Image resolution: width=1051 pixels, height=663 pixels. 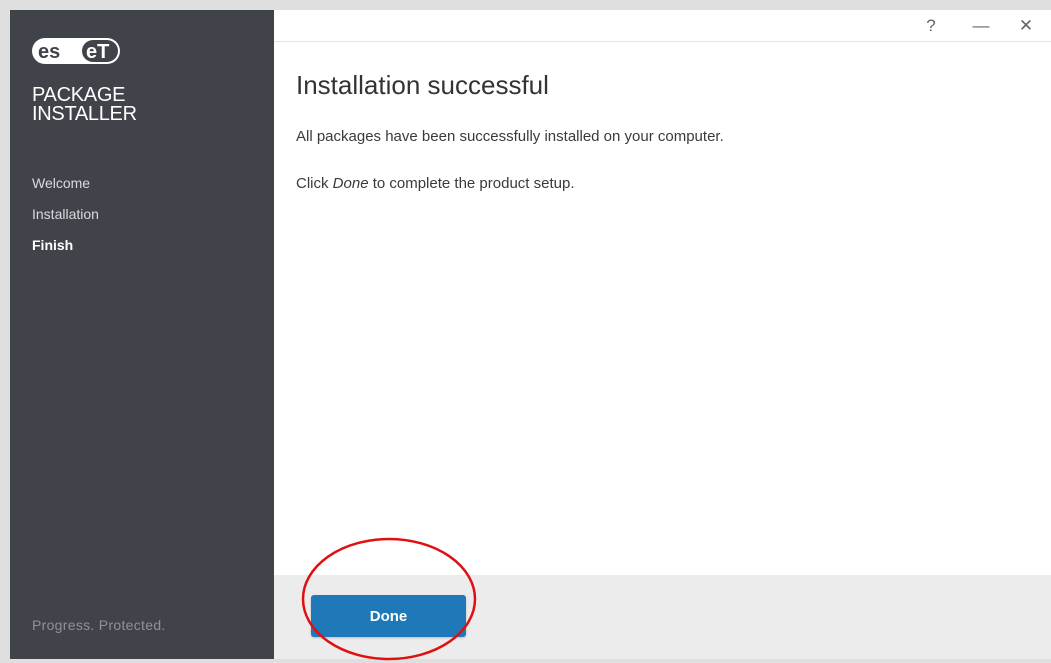 What do you see at coordinates (314, 183) in the screenshot?
I see `instruction-prefix: Click` at bounding box center [314, 183].